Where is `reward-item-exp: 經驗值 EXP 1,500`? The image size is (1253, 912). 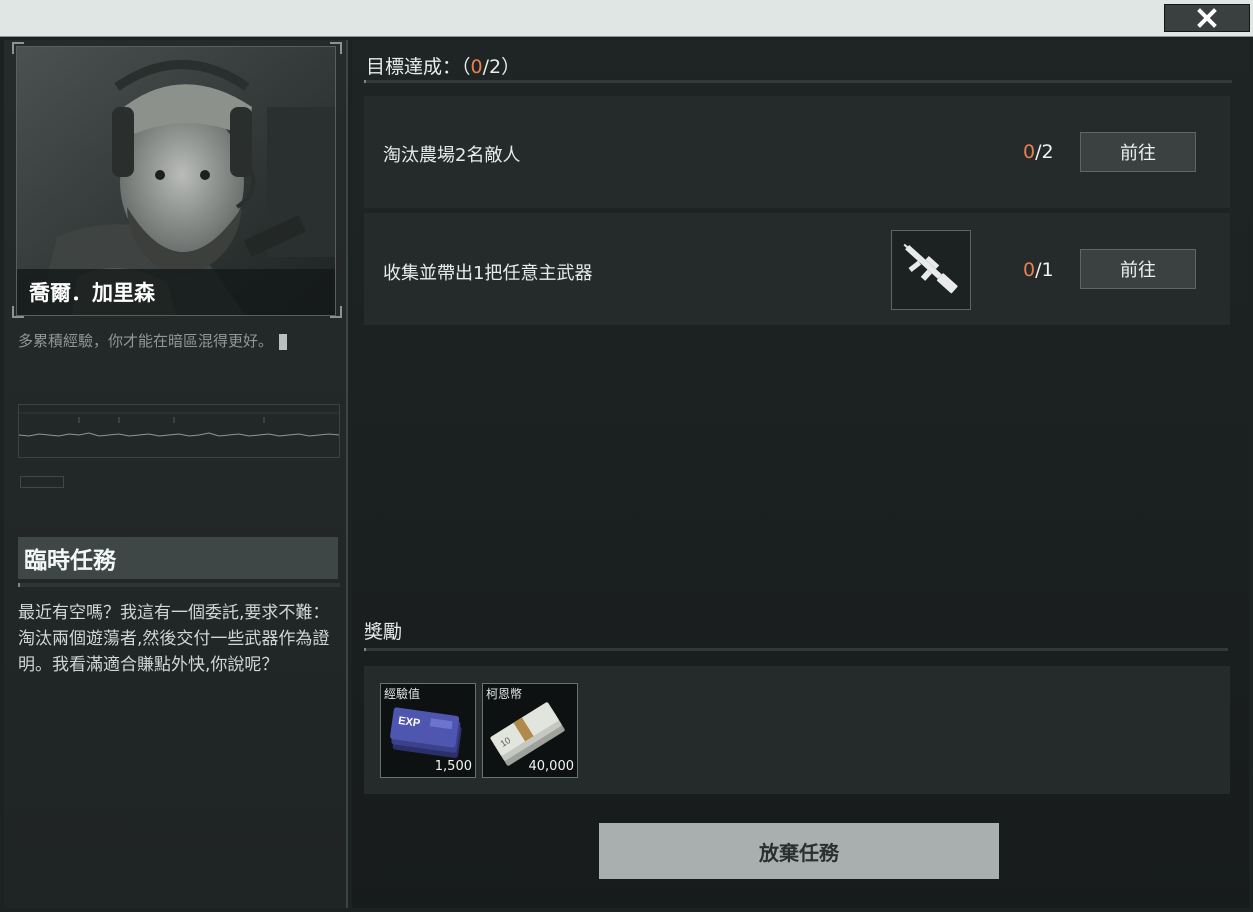
reward-item-exp: 經驗值 EXP 1,500 is located at coordinates (428, 730).